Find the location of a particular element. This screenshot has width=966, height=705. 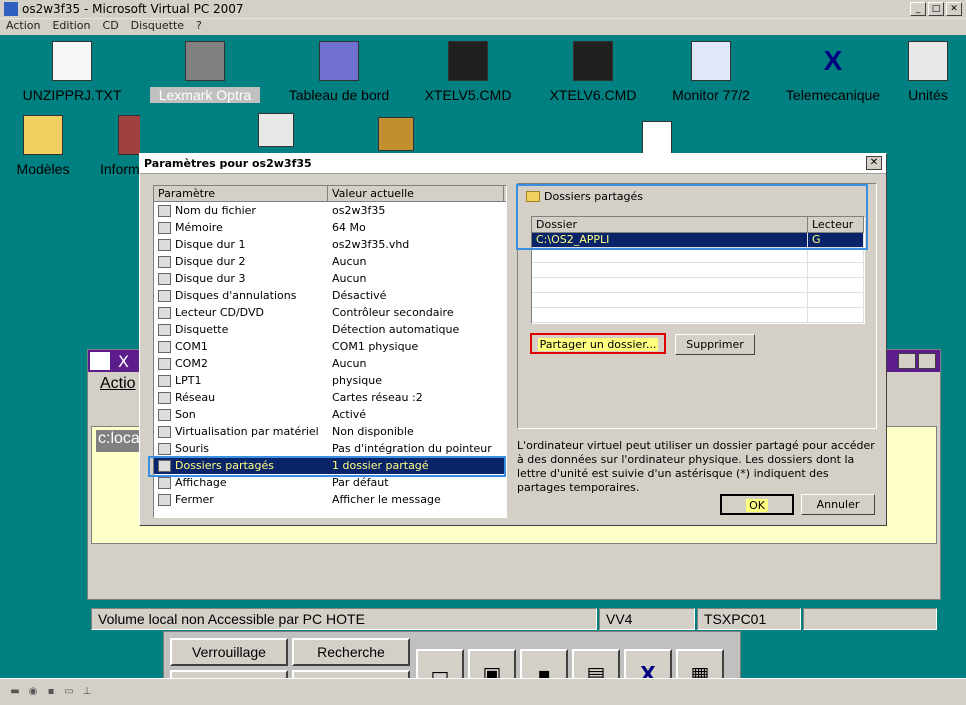

list-item: Disque dur 1 os2w3f35.vhd is located at coordinates (330, 244).